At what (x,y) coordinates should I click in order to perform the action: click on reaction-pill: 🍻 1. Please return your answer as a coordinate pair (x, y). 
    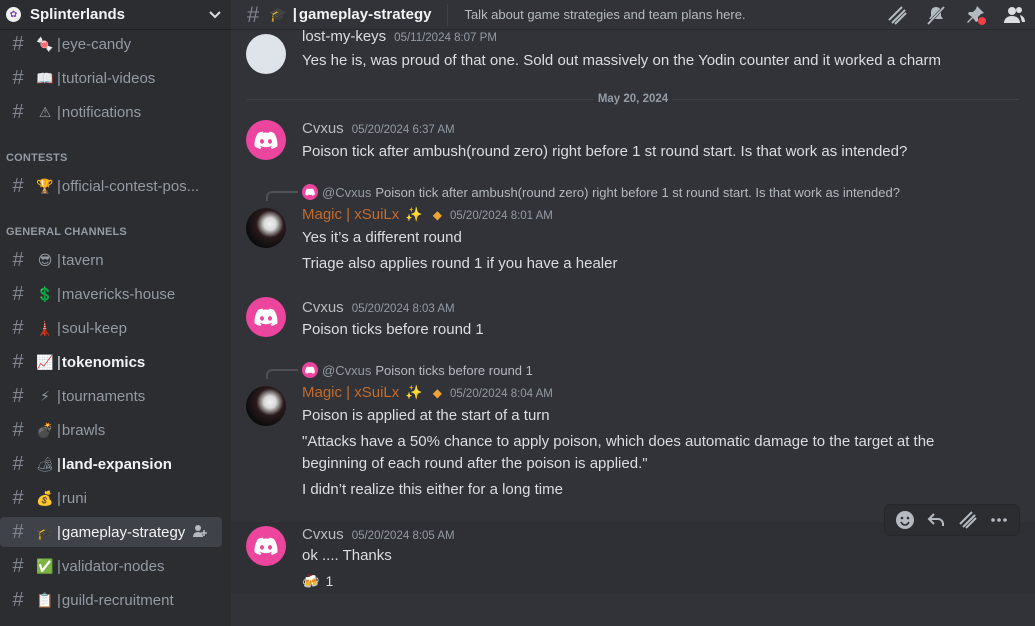
    Looking at the image, I should click on (317, 581).